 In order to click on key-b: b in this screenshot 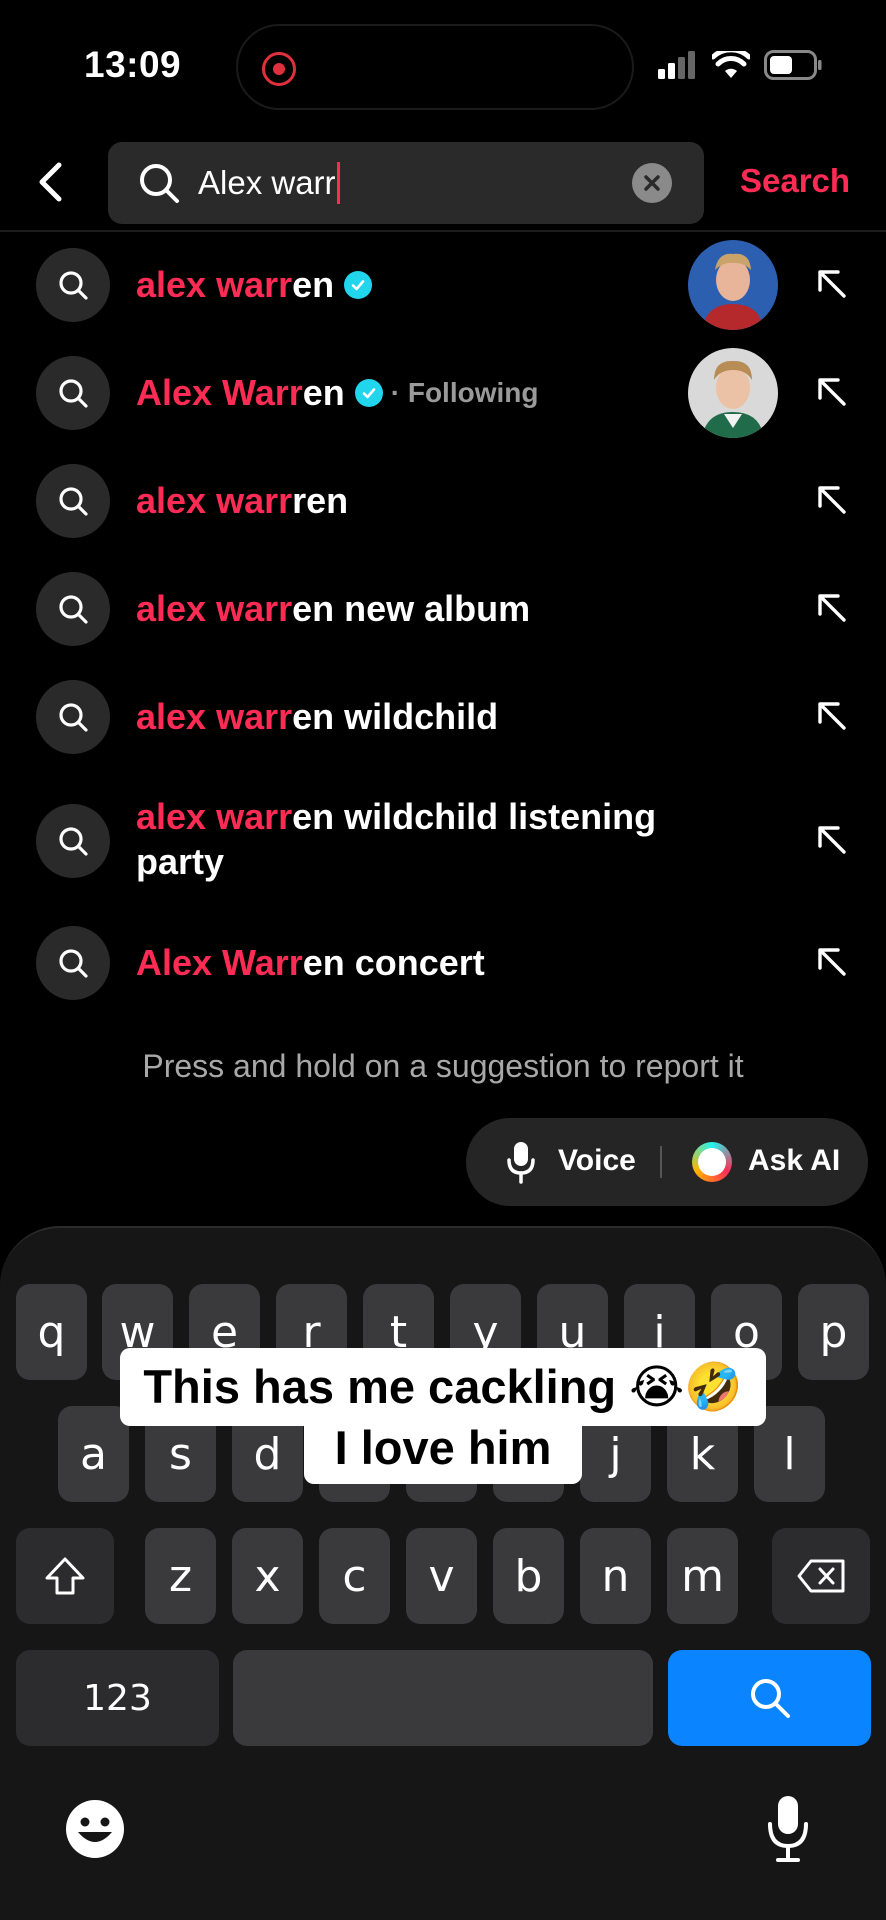, I will do `click(528, 1576)`.